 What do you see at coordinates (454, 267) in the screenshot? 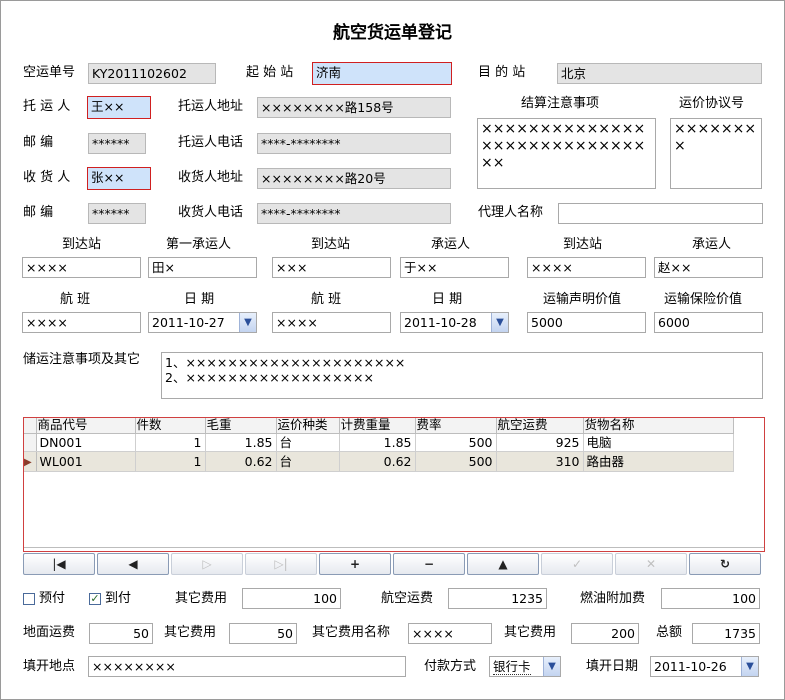
I see `routing-carrier2-field: 于××` at bounding box center [454, 267].